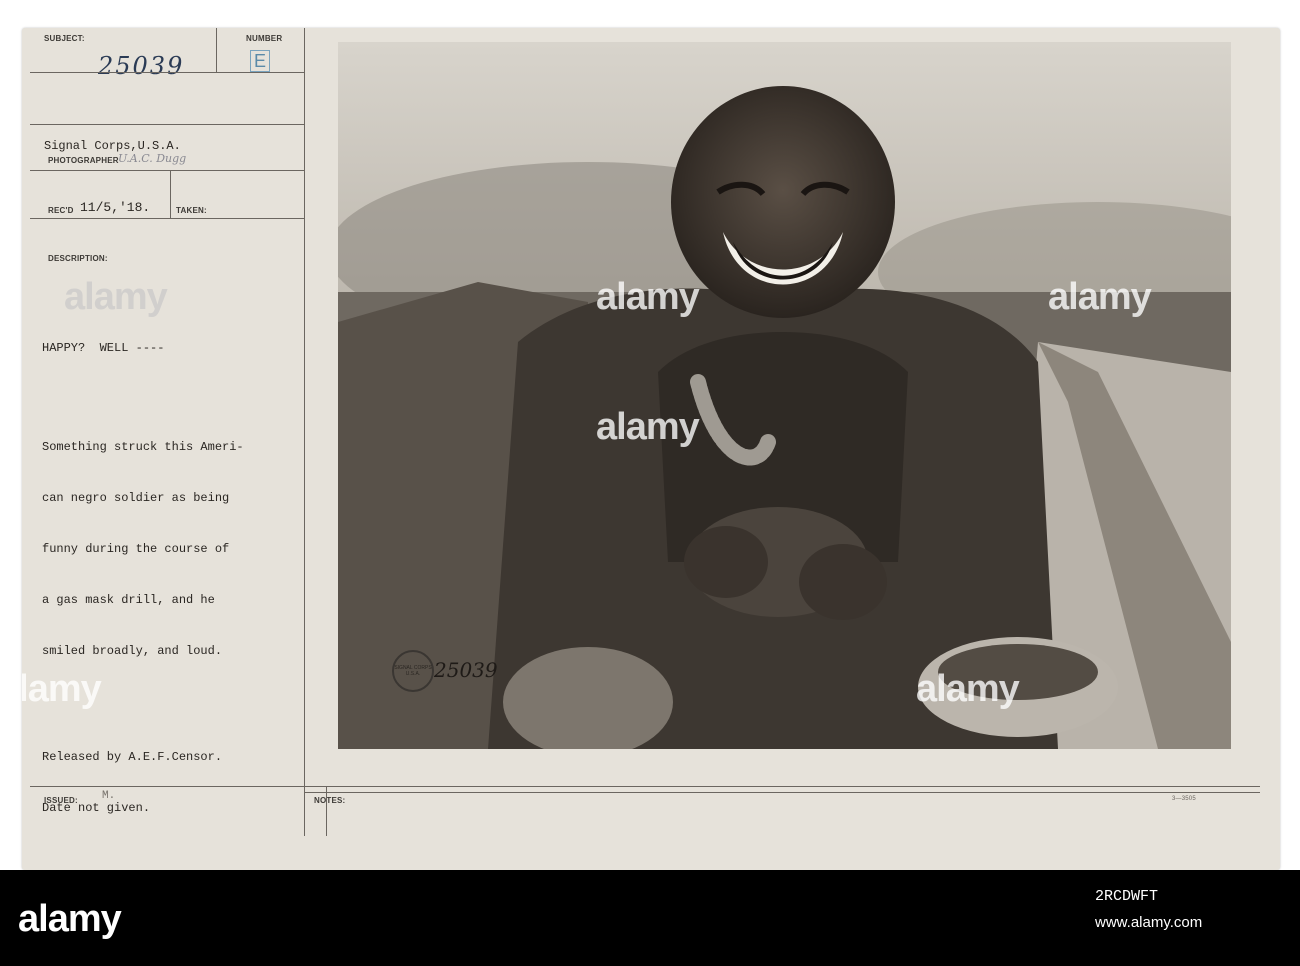 This screenshot has width=1300, height=966. I want to click on issued-label: ISSUED:, so click(61, 800).